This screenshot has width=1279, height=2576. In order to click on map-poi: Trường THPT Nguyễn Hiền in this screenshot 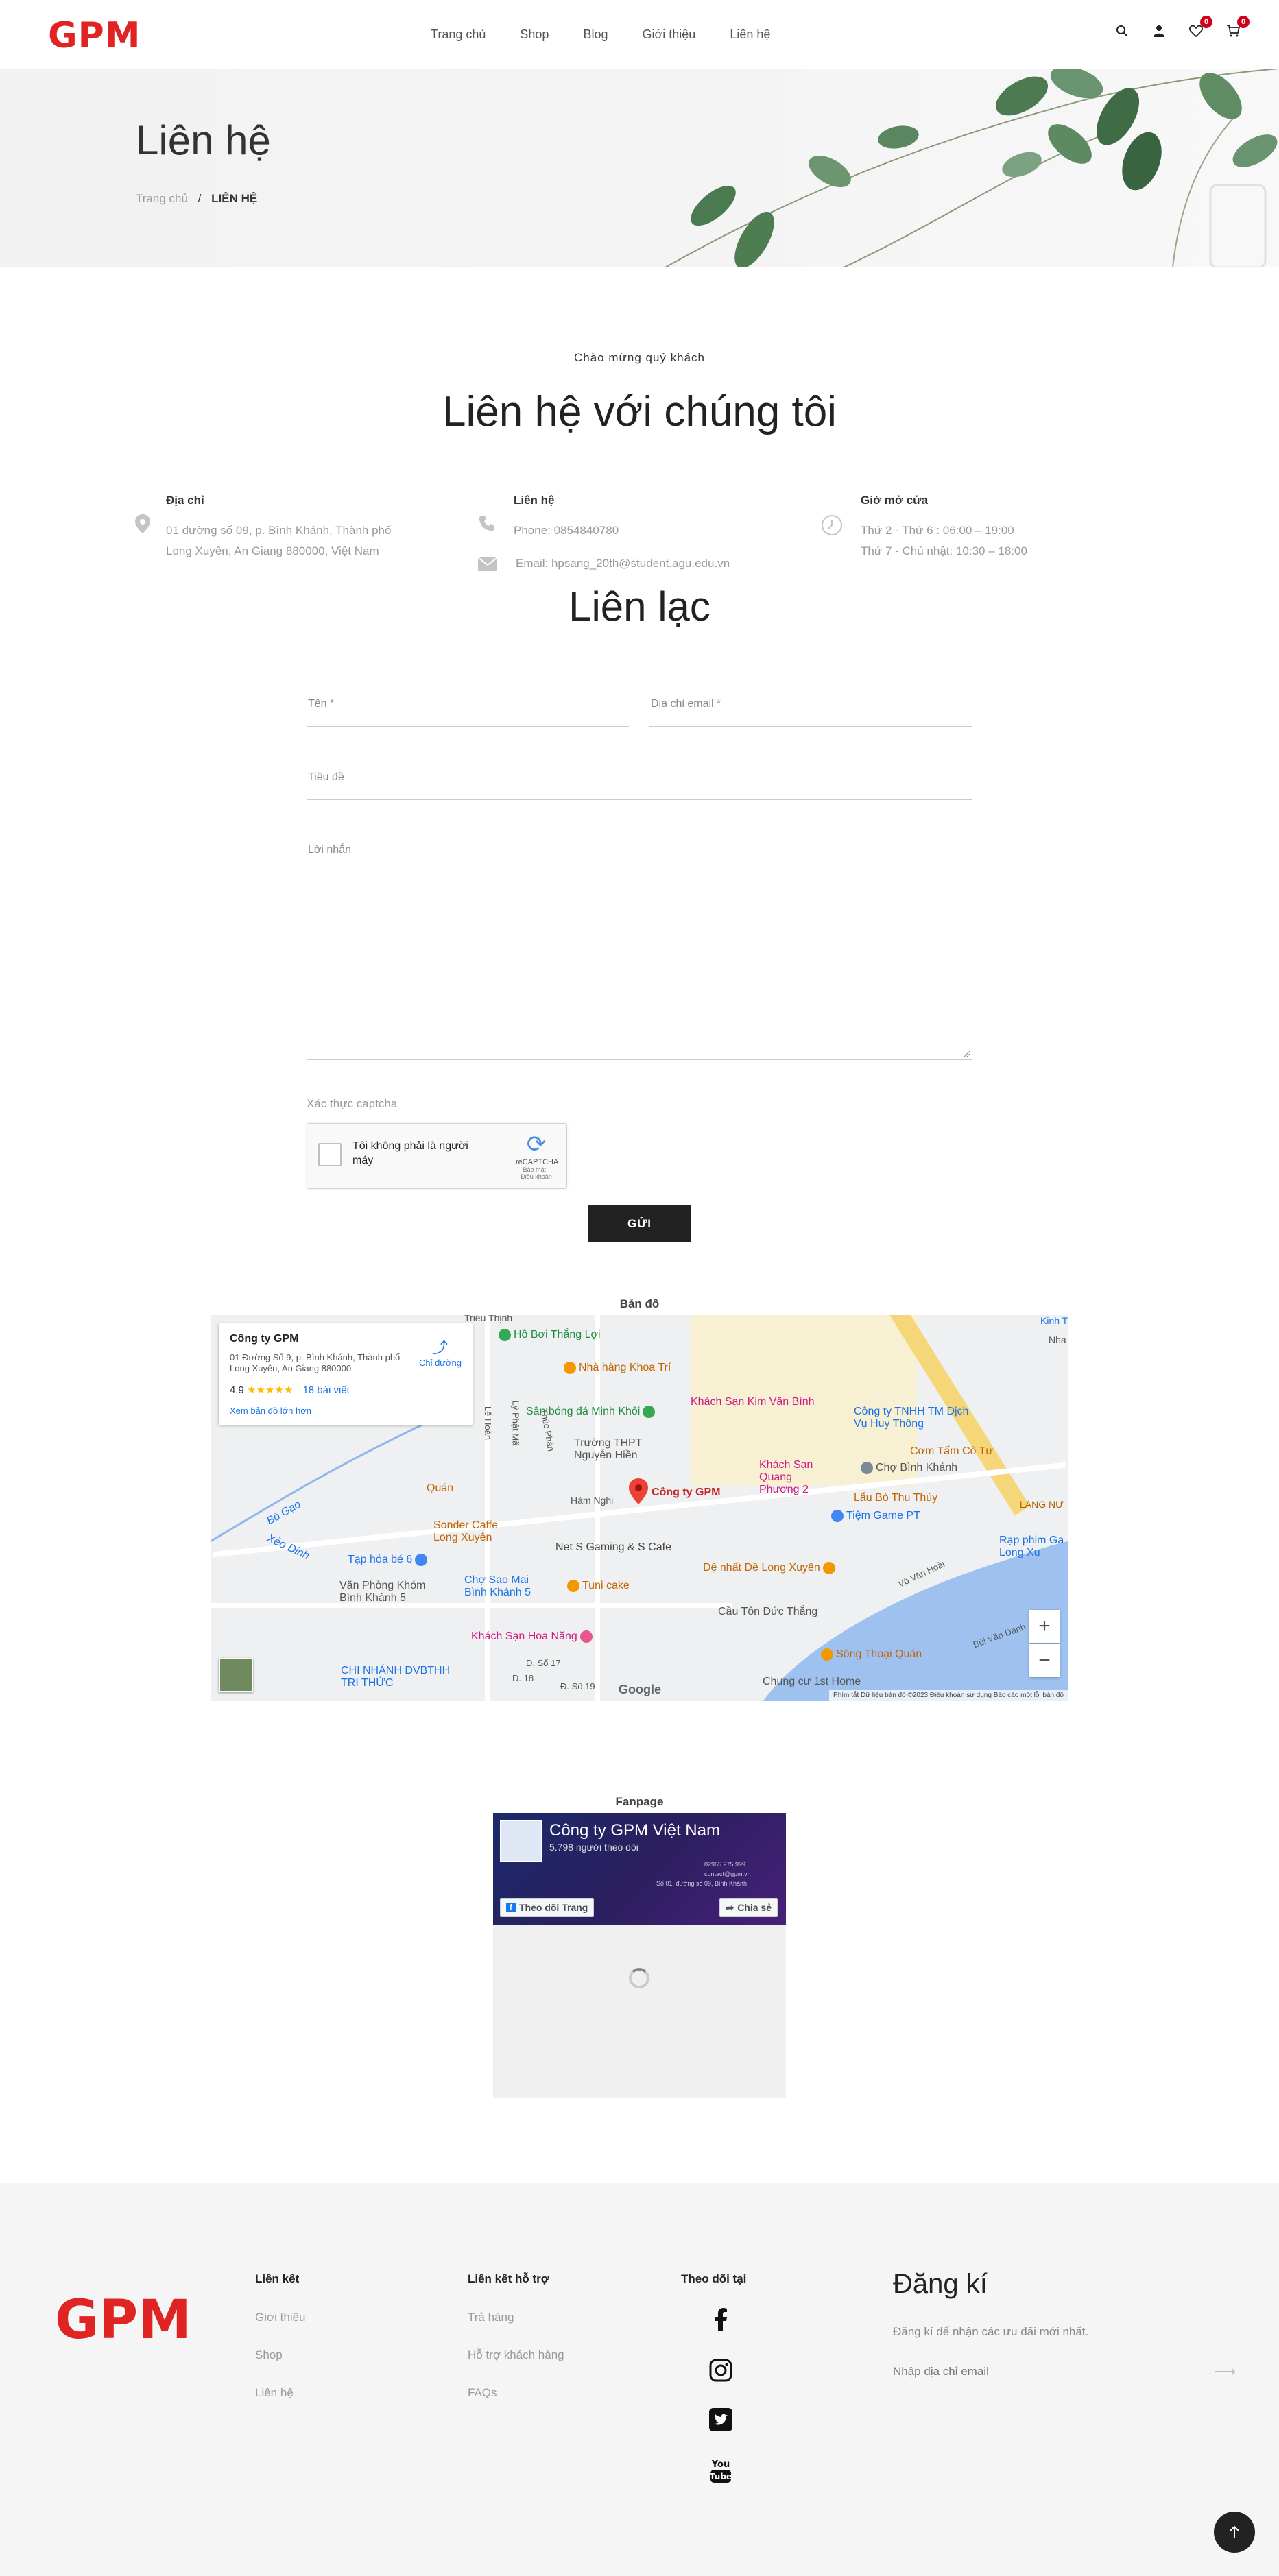, I will do `click(611, 1450)`.